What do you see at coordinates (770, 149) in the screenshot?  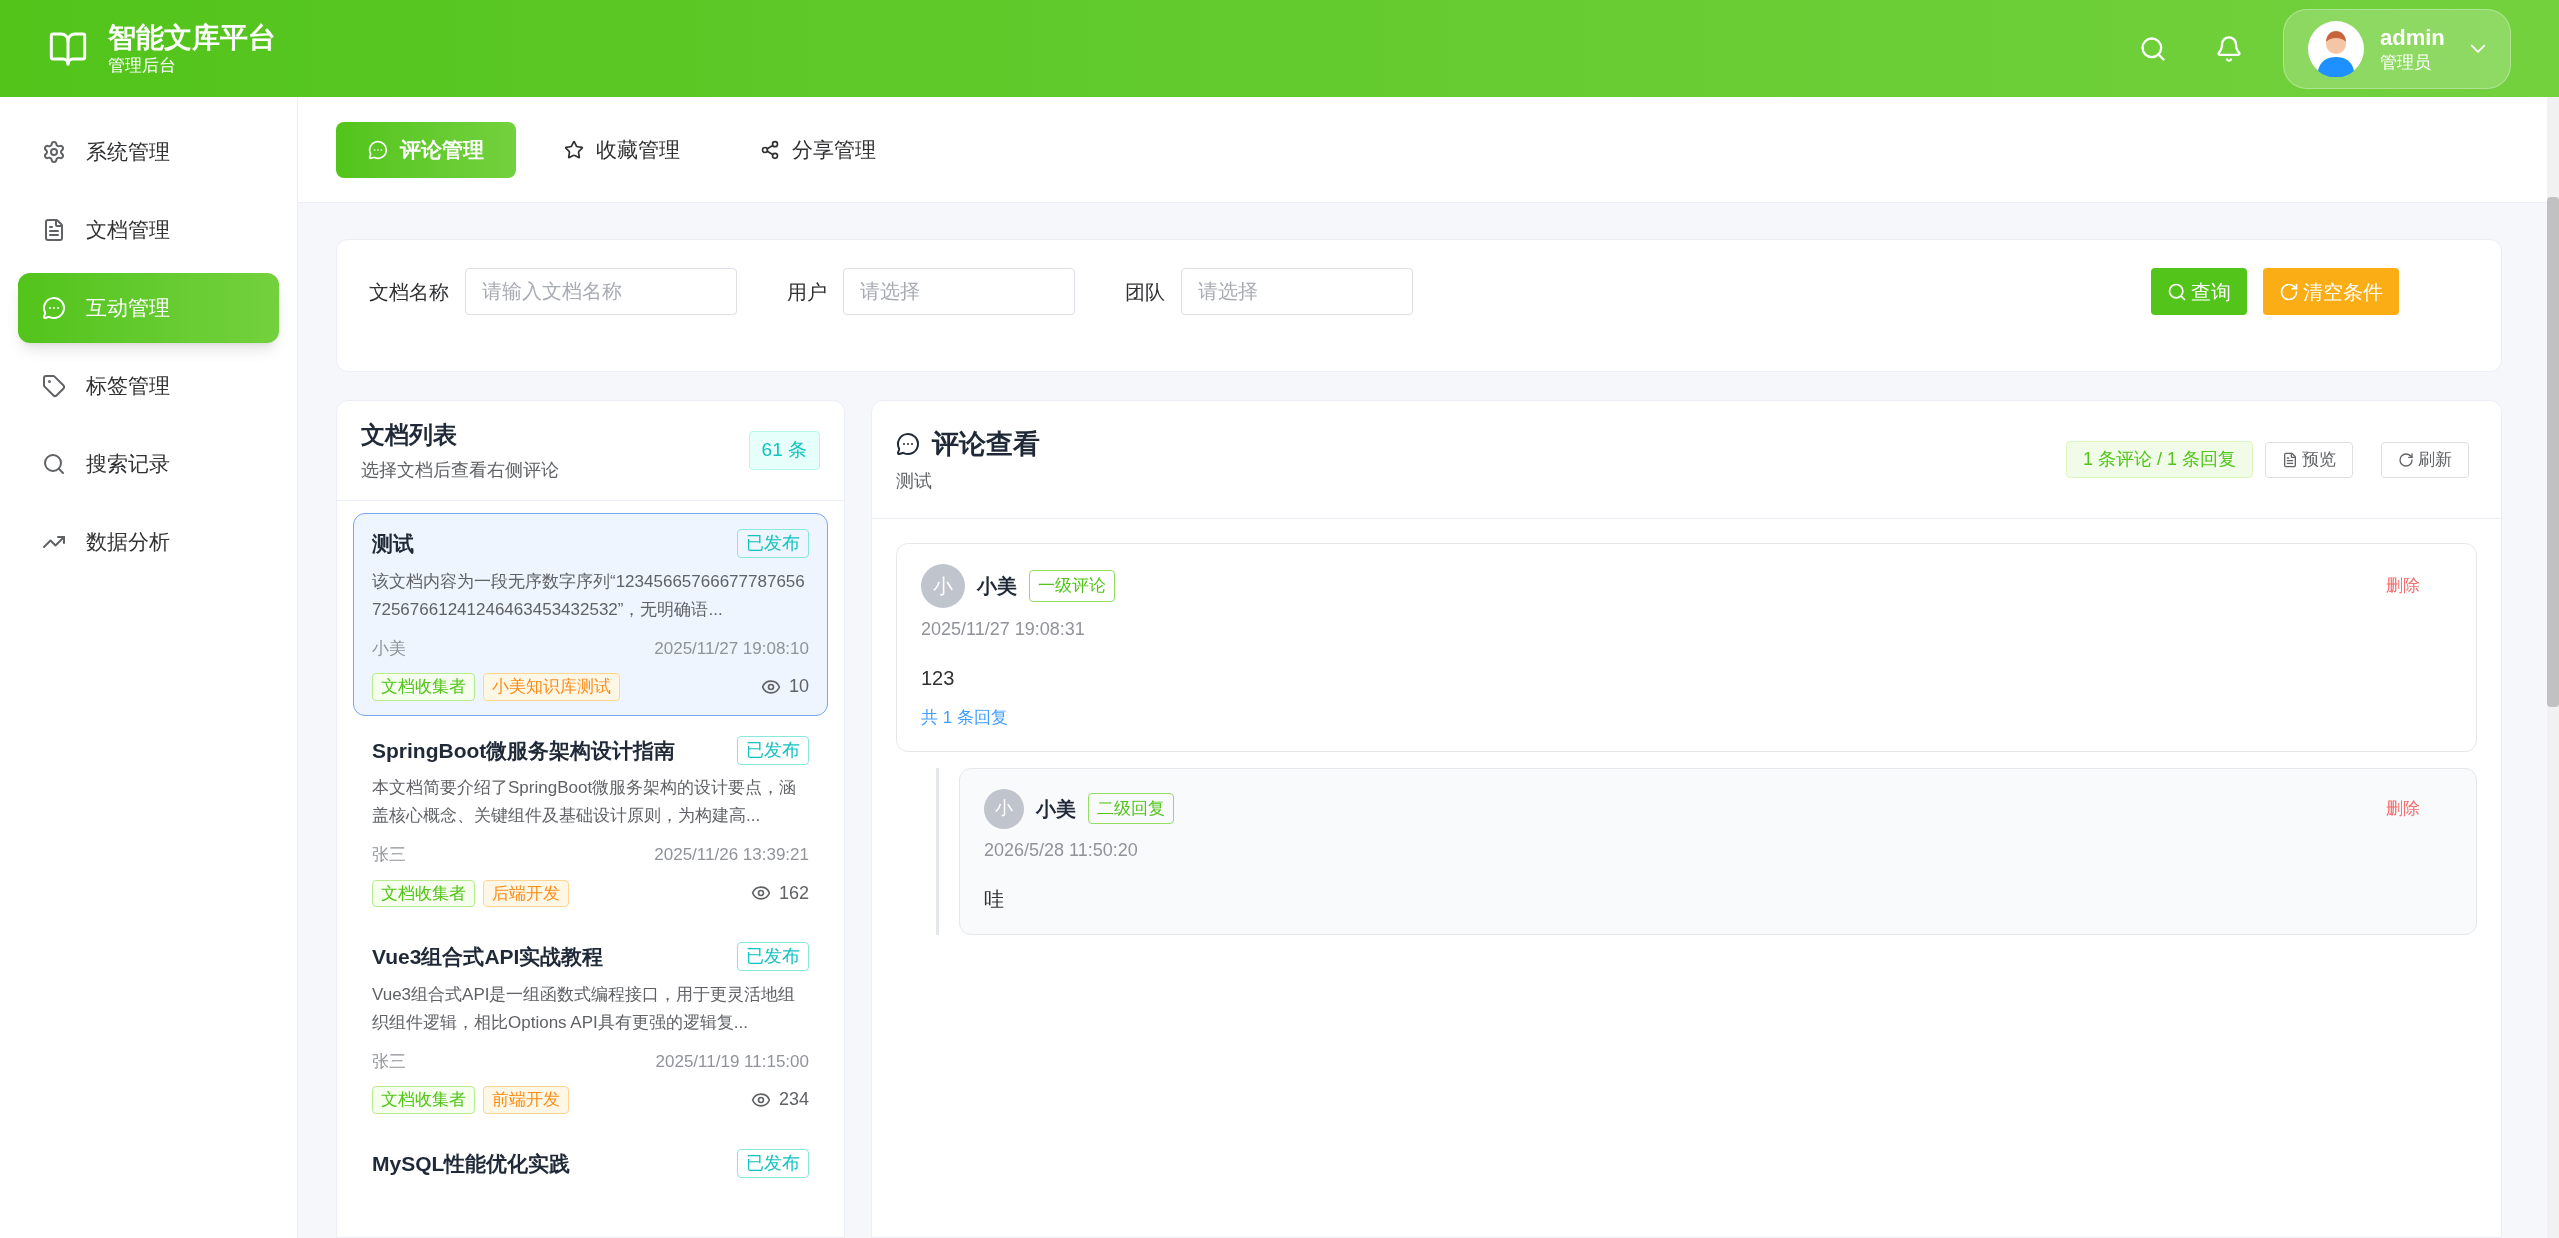 I see `share-icon` at bounding box center [770, 149].